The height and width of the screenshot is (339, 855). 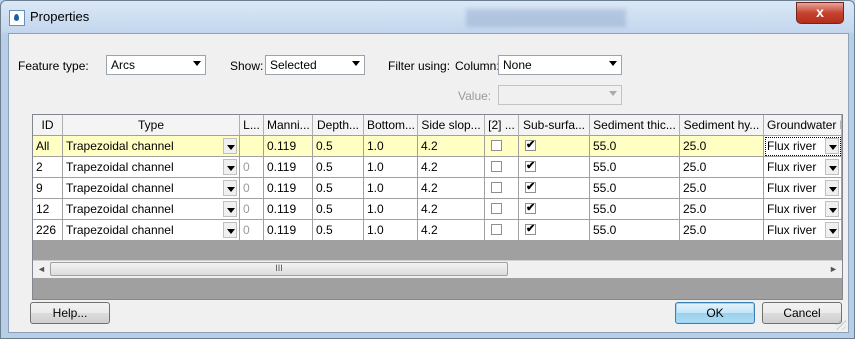 I want to click on value-select, so click(x=560, y=95).